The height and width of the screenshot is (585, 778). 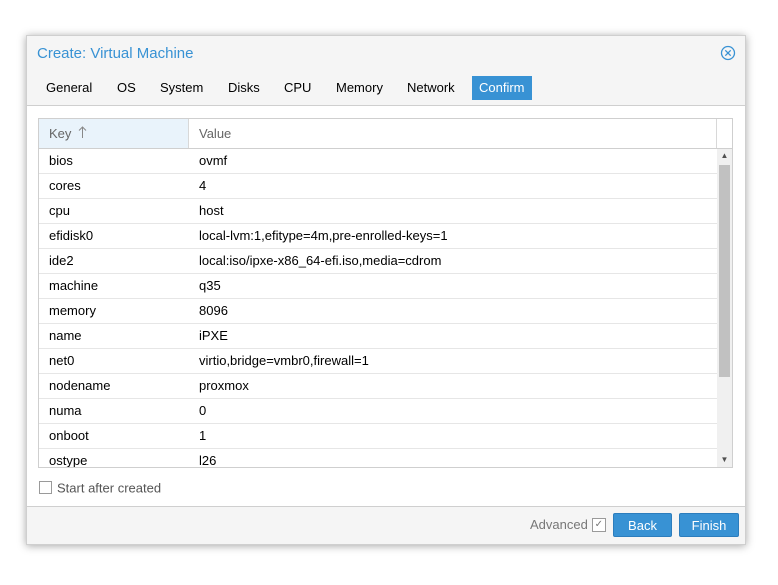 What do you see at coordinates (431, 88) in the screenshot?
I see `tab-network: Network` at bounding box center [431, 88].